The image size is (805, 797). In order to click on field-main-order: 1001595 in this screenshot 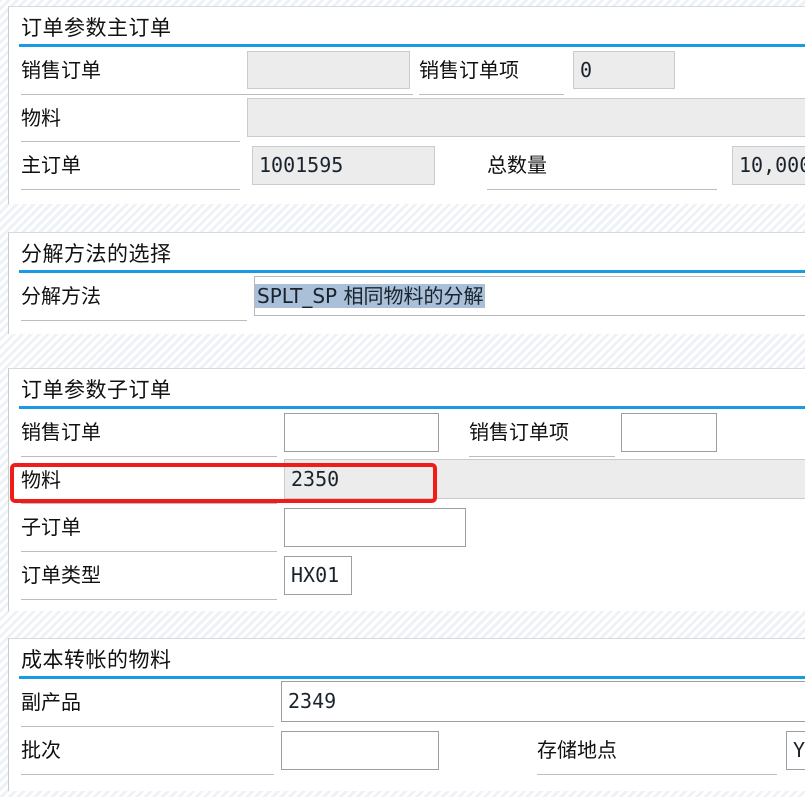, I will do `click(343, 165)`.